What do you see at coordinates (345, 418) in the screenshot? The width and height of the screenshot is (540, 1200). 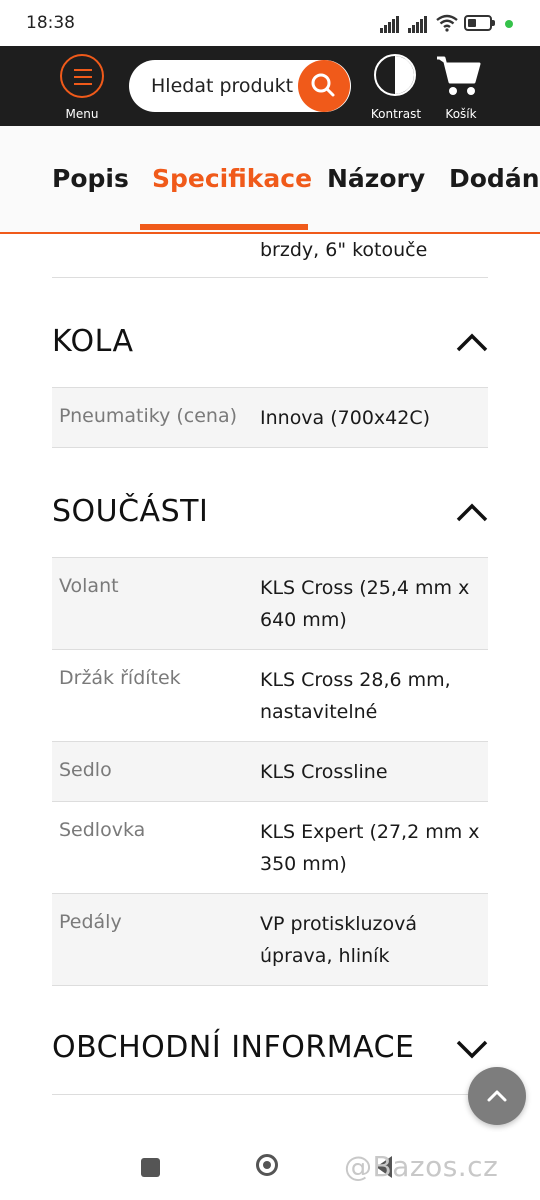 I see `spec-value: Innova (700x42C)` at bounding box center [345, 418].